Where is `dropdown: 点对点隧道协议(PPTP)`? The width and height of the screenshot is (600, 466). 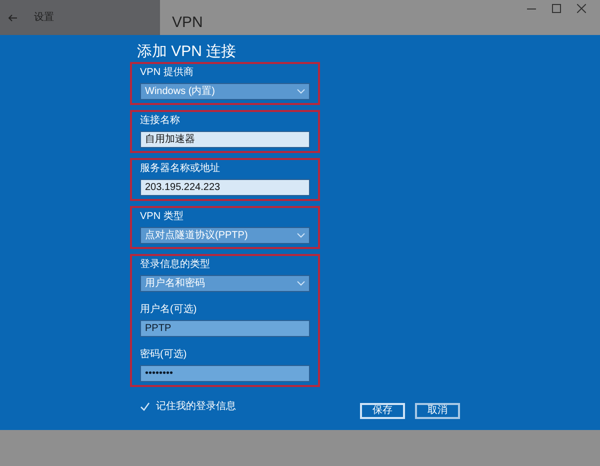
dropdown: 点对点隧道协议(PPTP) is located at coordinates (225, 235).